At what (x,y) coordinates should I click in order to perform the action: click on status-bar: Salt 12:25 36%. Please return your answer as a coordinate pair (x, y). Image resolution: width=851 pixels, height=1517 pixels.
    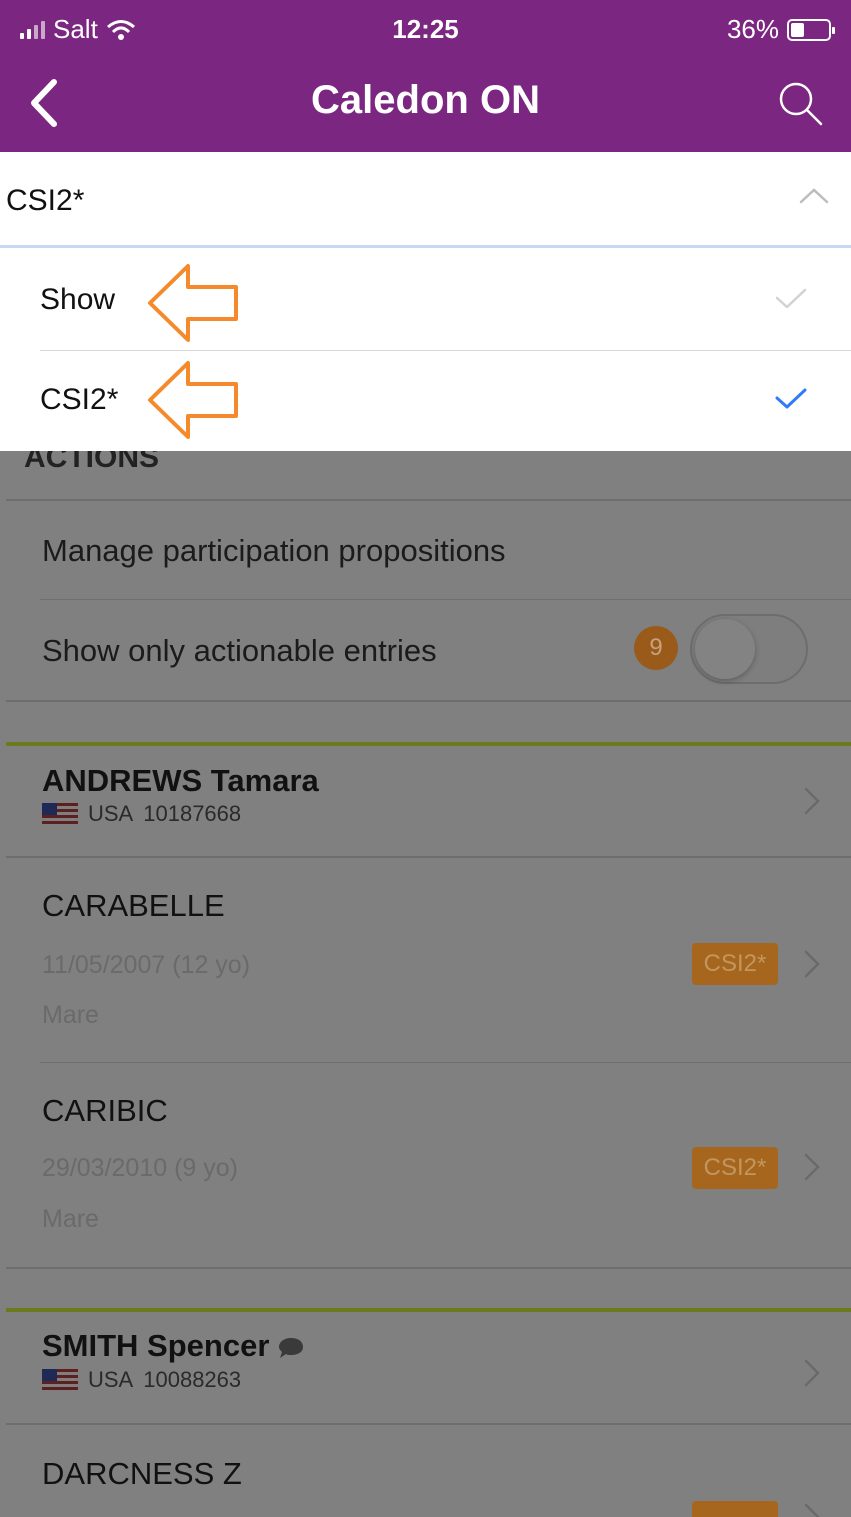
    Looking at the image, I should click on (425, 29).